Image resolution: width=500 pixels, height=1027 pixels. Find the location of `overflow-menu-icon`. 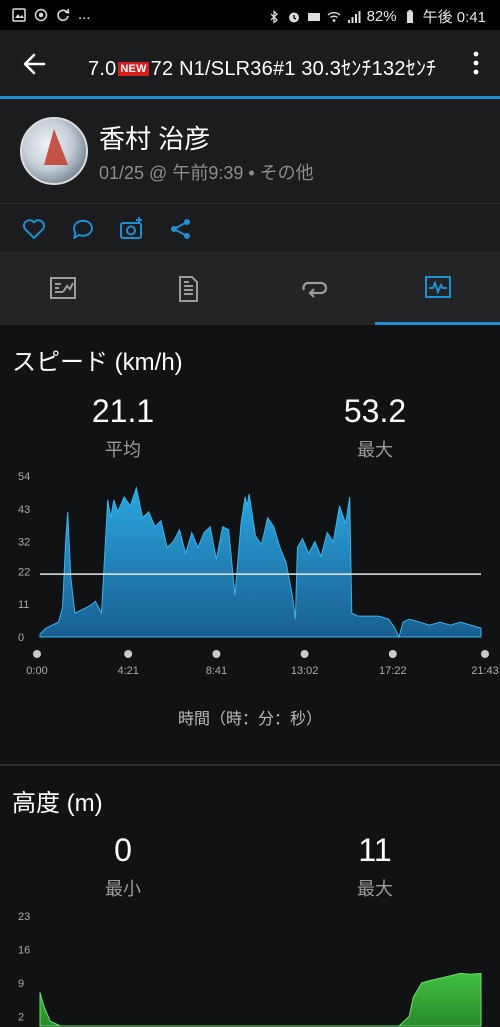

overflow-menu-icon is located at coordinates (476, 63).